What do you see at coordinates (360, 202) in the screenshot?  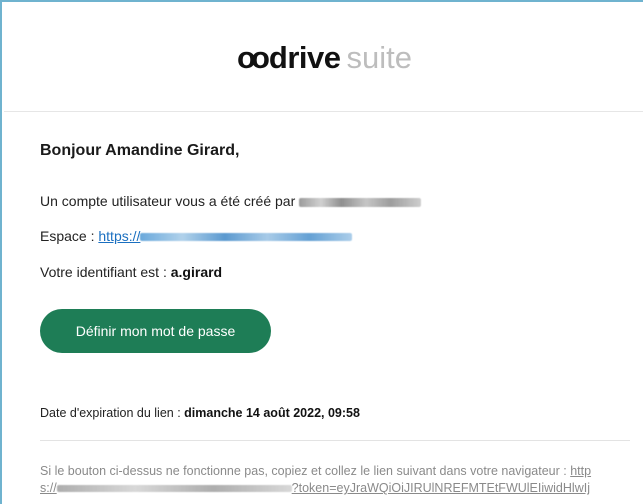 I see `redacted-creator-name` at bounding box center [360, 202].